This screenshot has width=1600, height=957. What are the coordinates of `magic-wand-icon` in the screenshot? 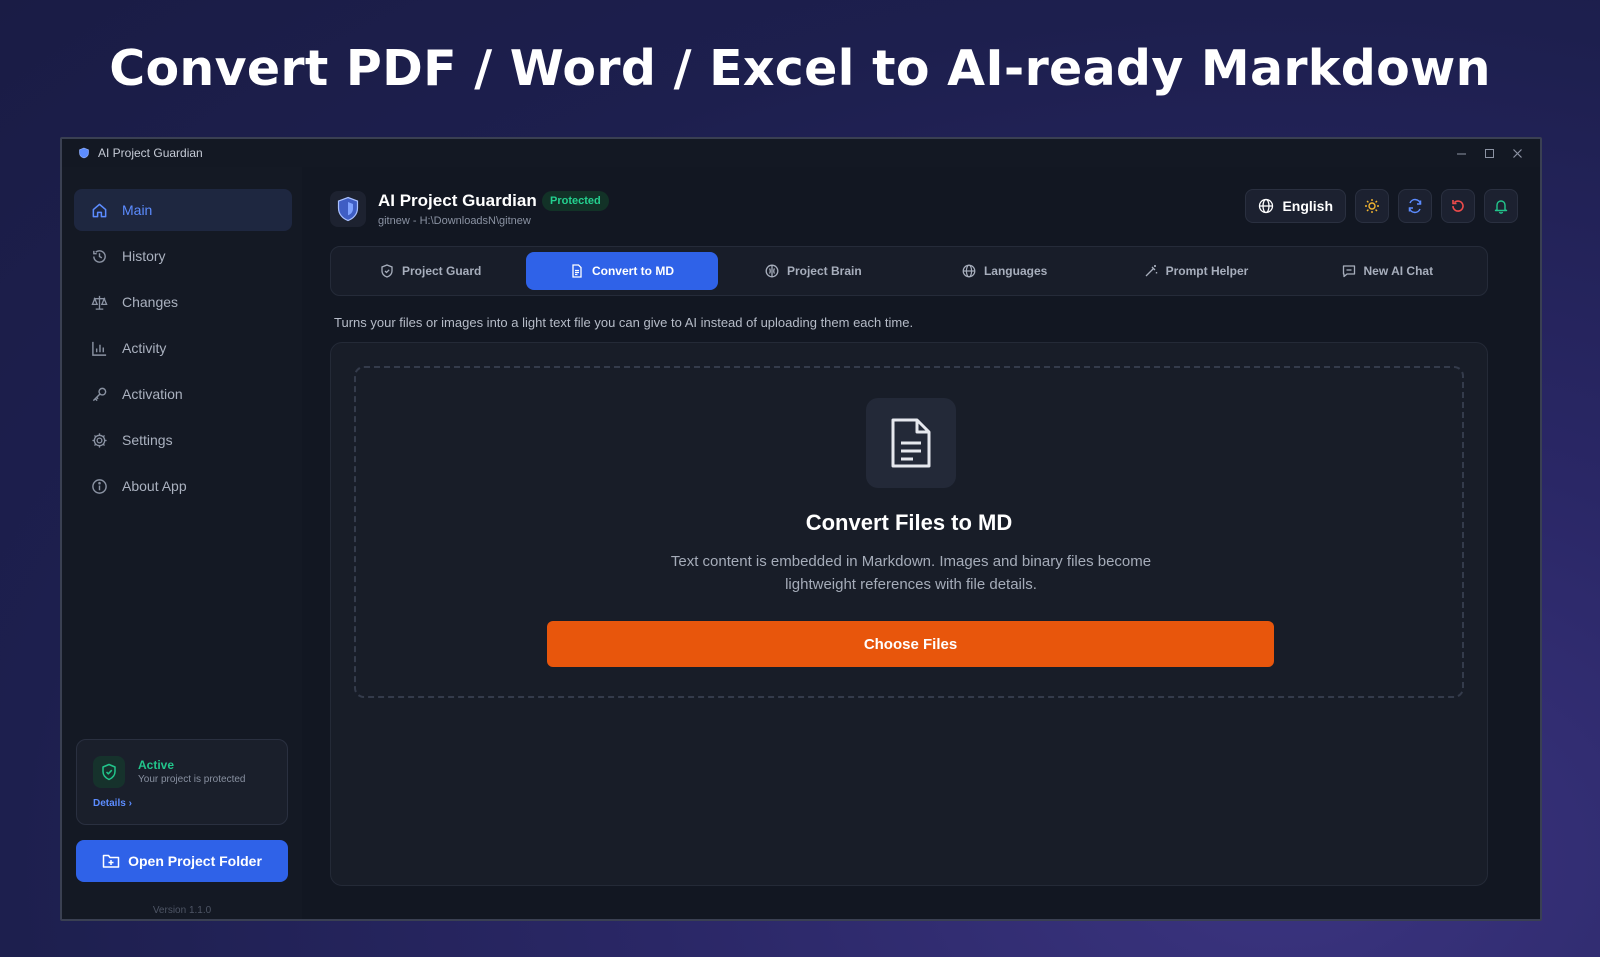 It's located at (1151, 271).